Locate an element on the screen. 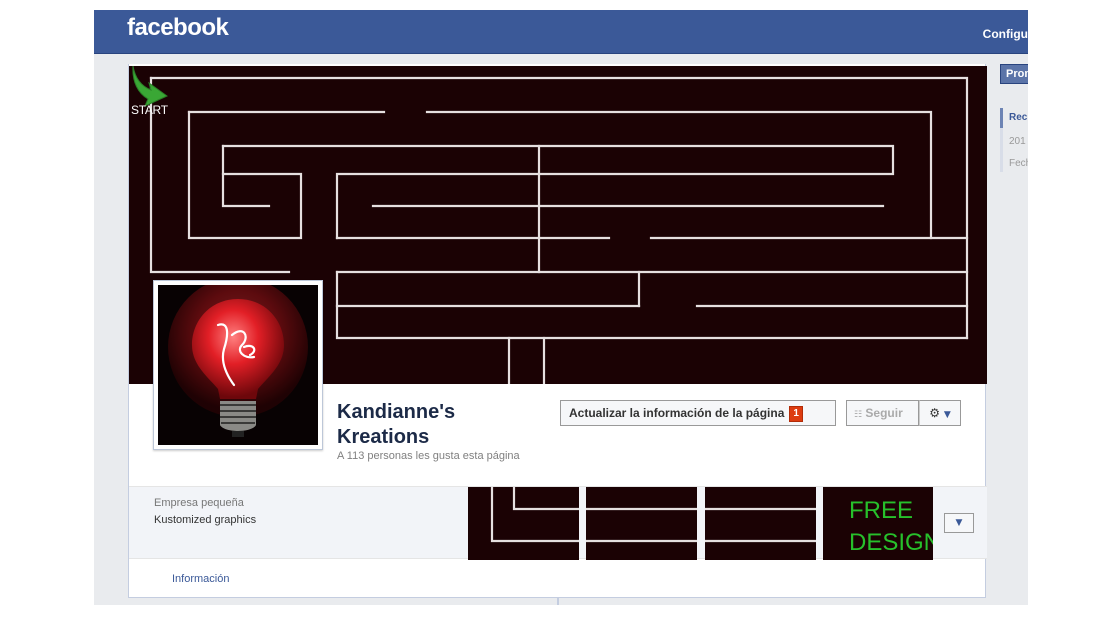  update-page-info-button: Actualizar la información de la página 1 is located at coordinates (698, 413).